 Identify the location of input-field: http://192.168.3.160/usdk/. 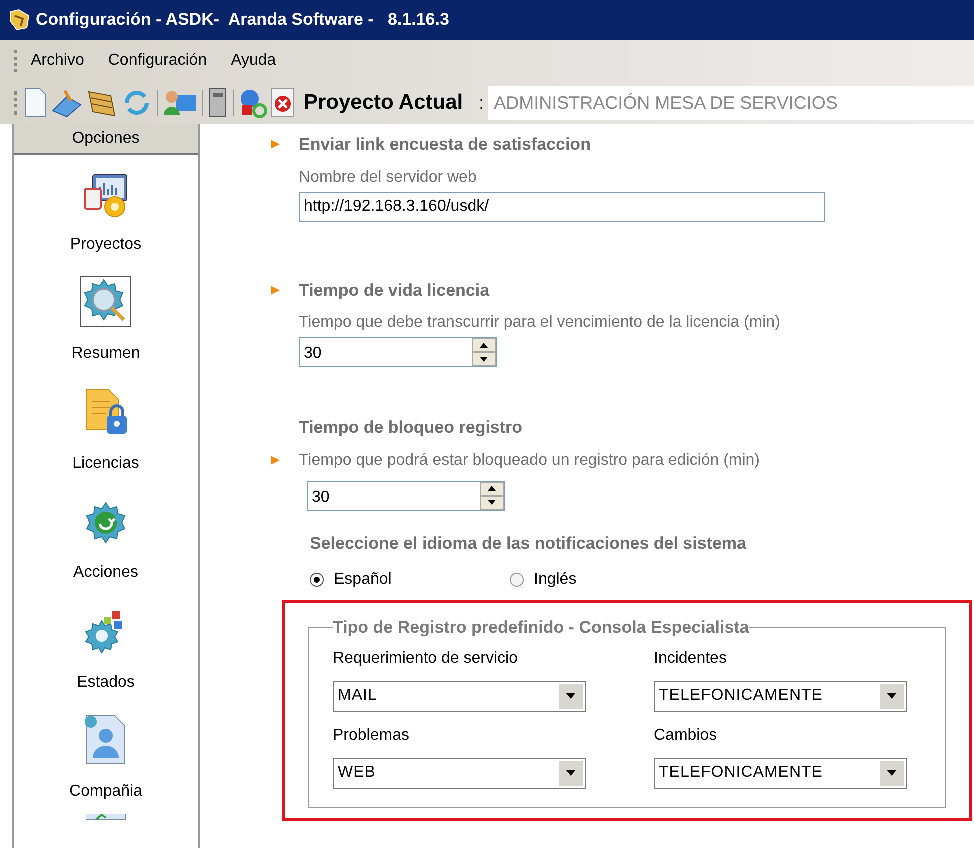
(562, 207).